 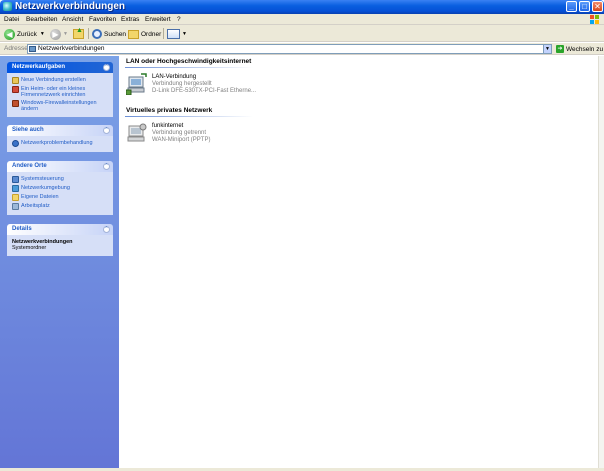 What do you see at coordinates (60, 67) in the screenshot?
I see `panel-header: Netzwerkaufgaben ⌃` at bounding box center [60, 67].